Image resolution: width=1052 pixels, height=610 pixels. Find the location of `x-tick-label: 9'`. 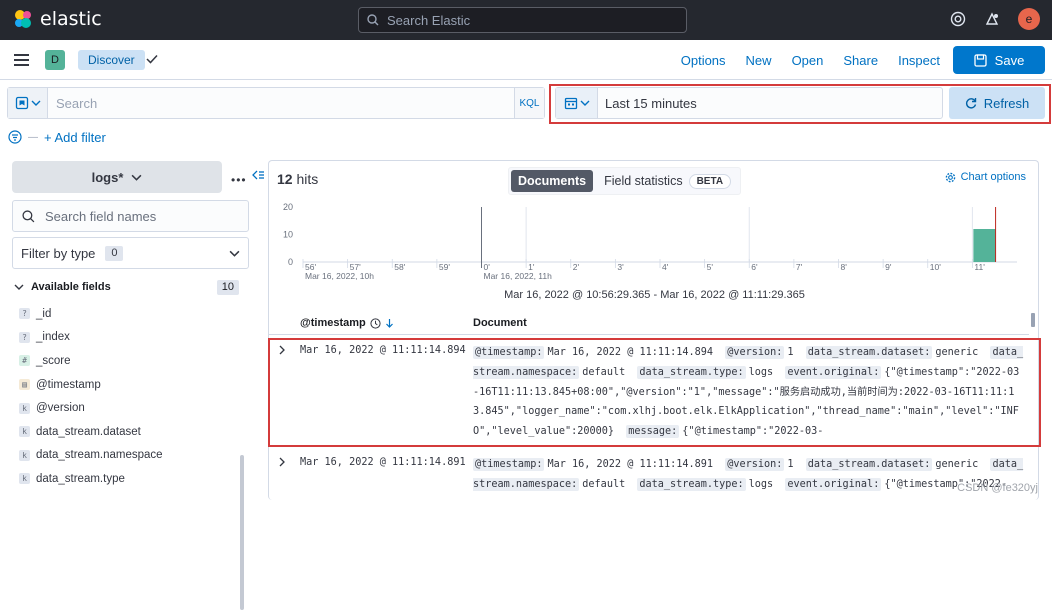

x-tick-label: 9' is located at coordinates (888, 267).